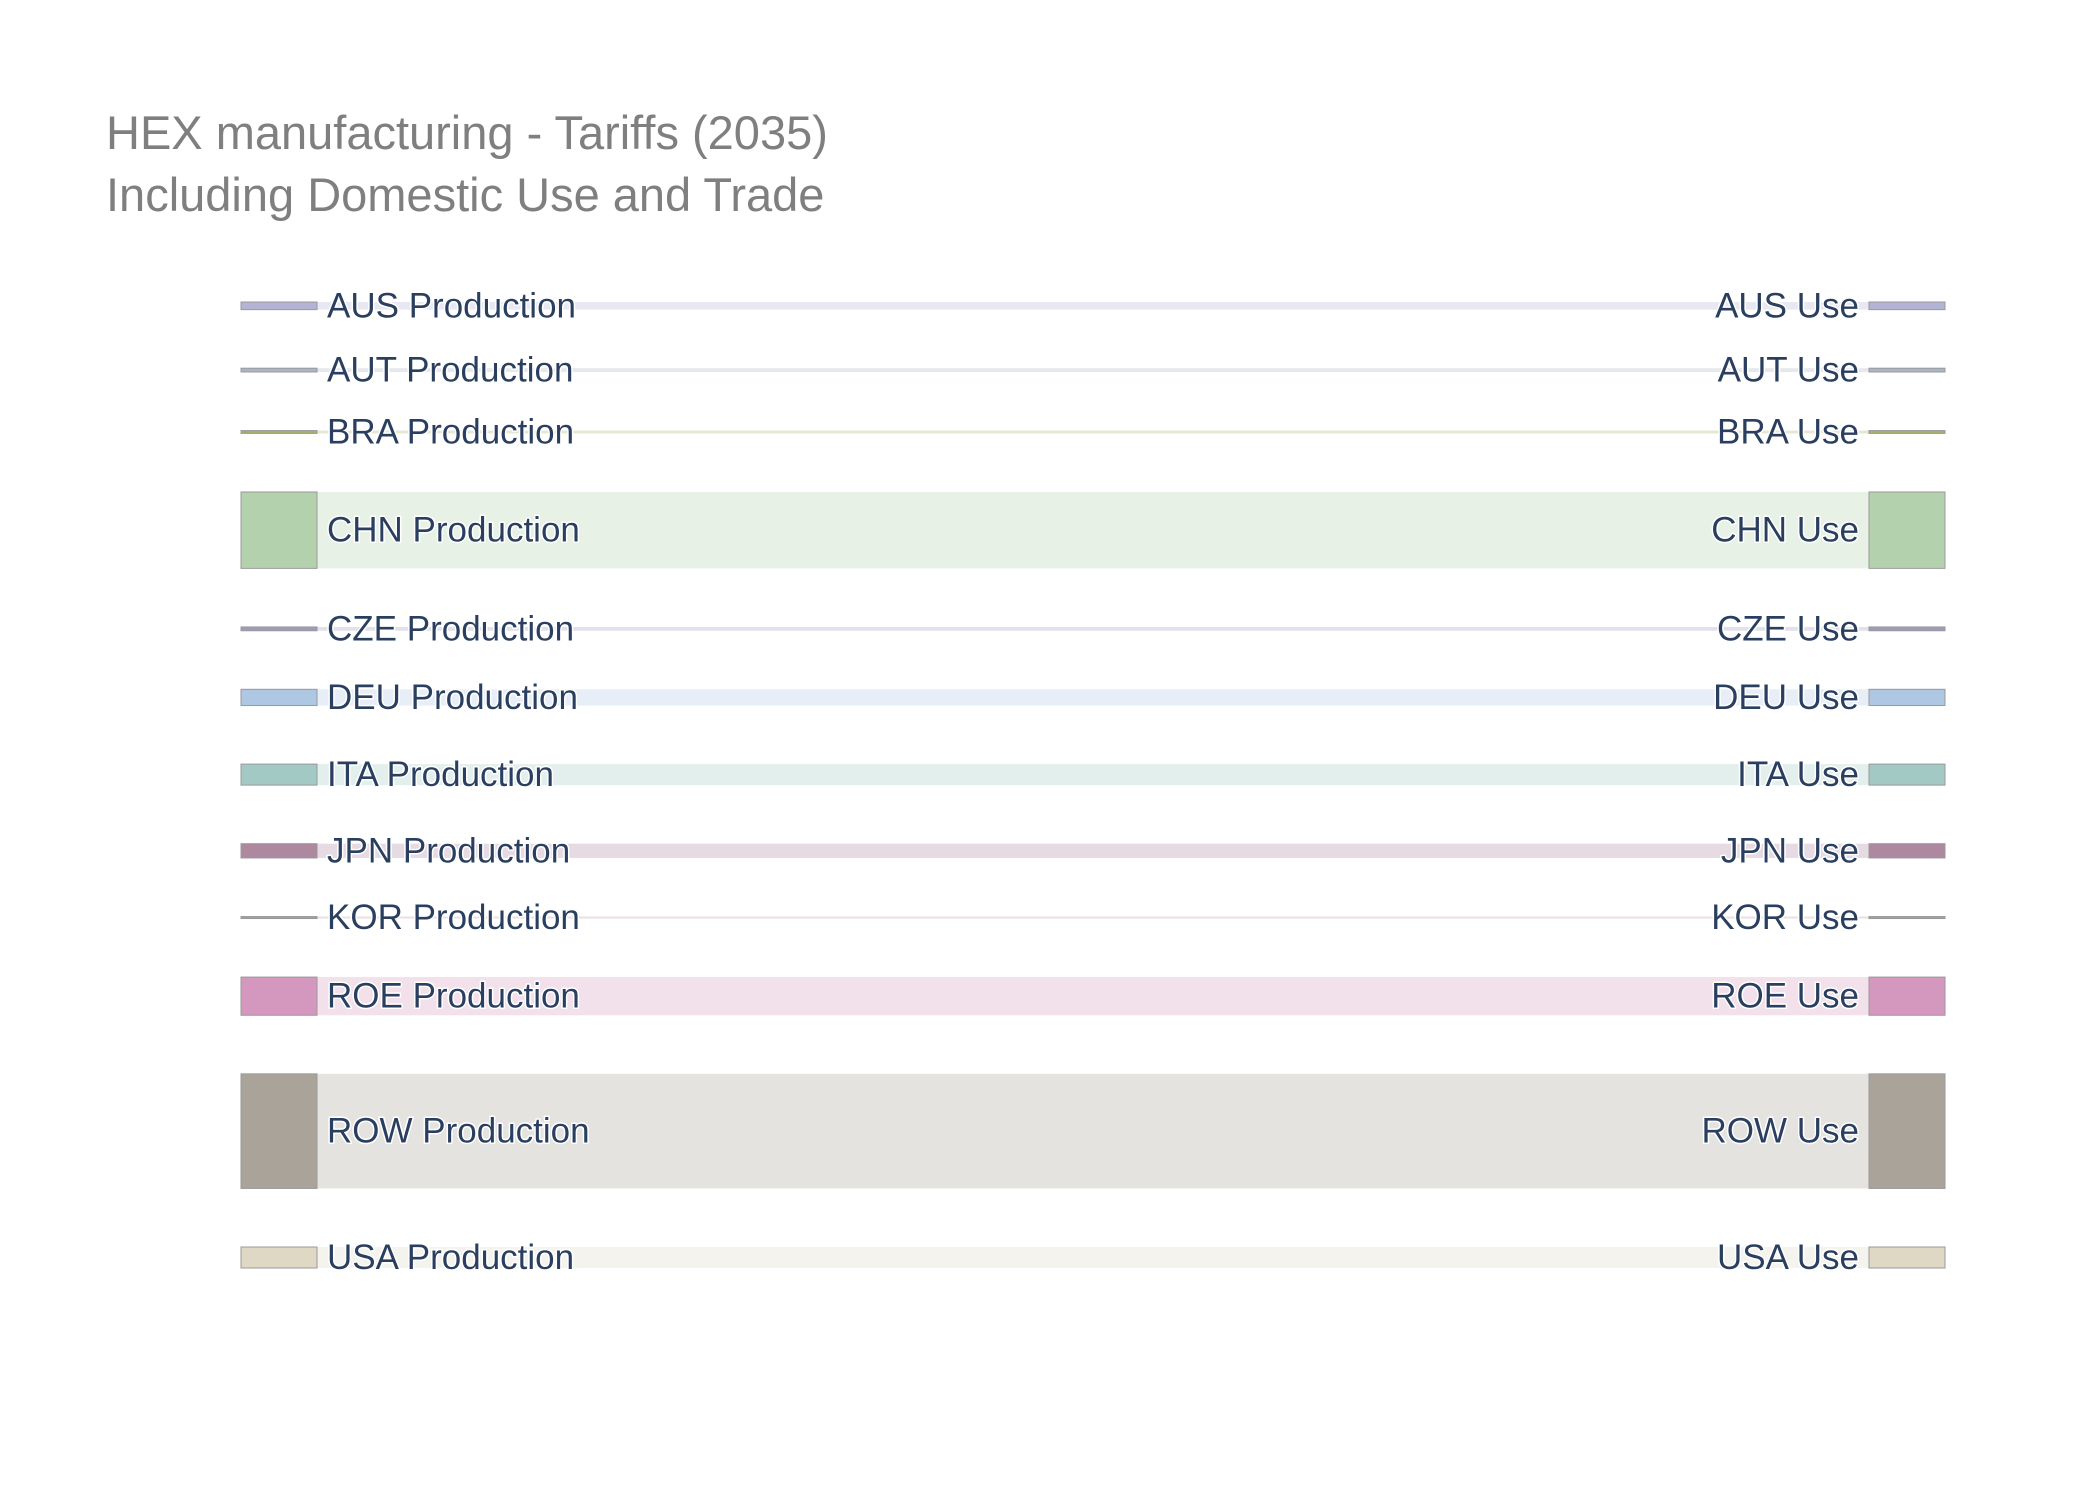 This screenshot has width=2100, height=1500. I want to click on node-label-cze-production: CZE Production, so click(450, 628).